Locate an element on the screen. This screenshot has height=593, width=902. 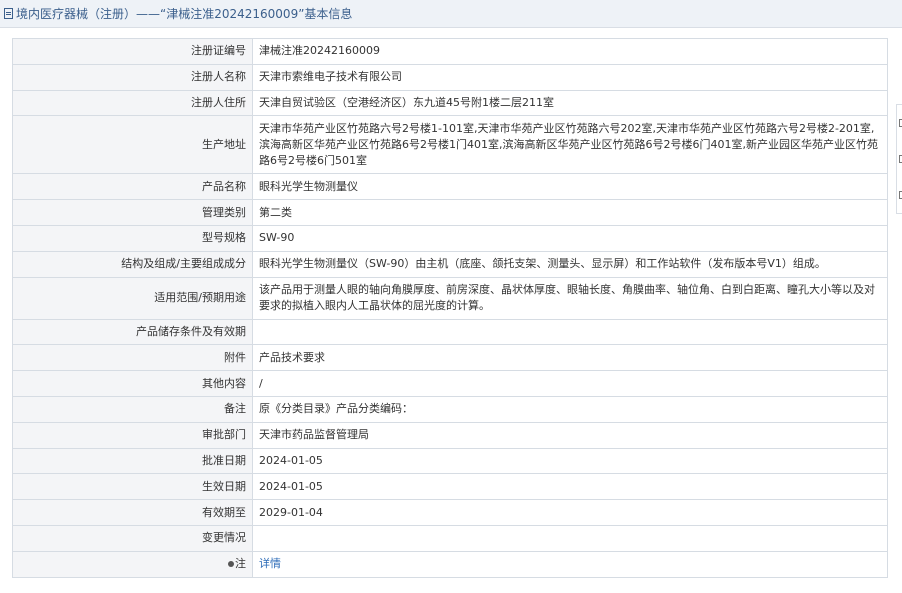
row-label: 审批部门 is located at coordinates (132, 435).